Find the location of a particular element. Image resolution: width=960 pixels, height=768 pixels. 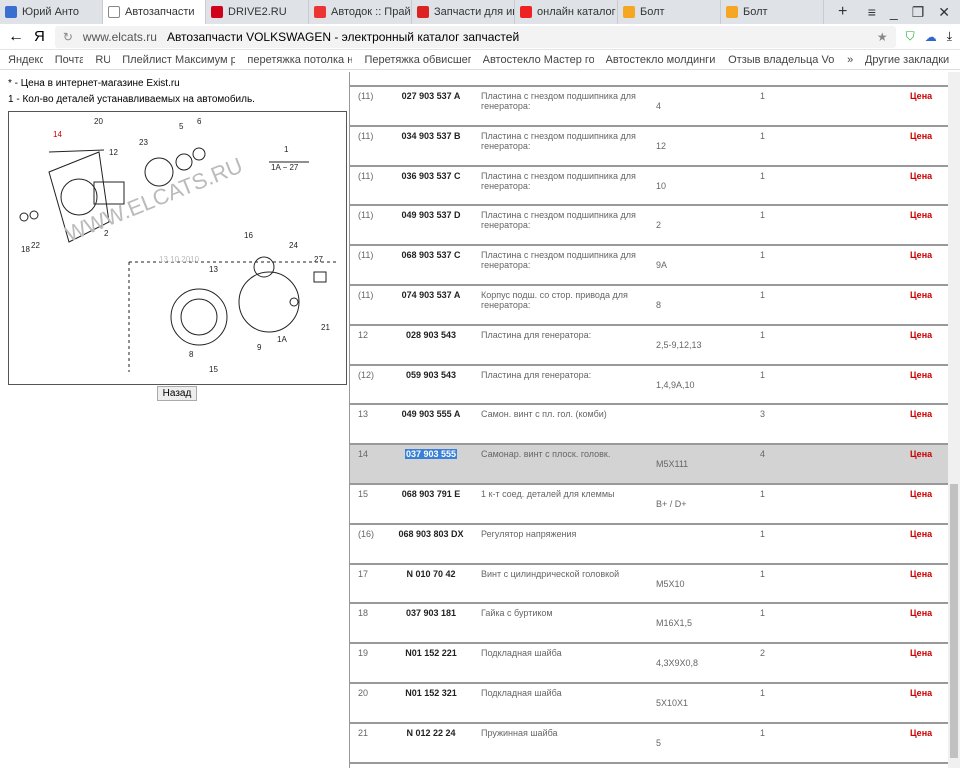

part-number: 074 903 537 A is located at coordinates (431, 295).